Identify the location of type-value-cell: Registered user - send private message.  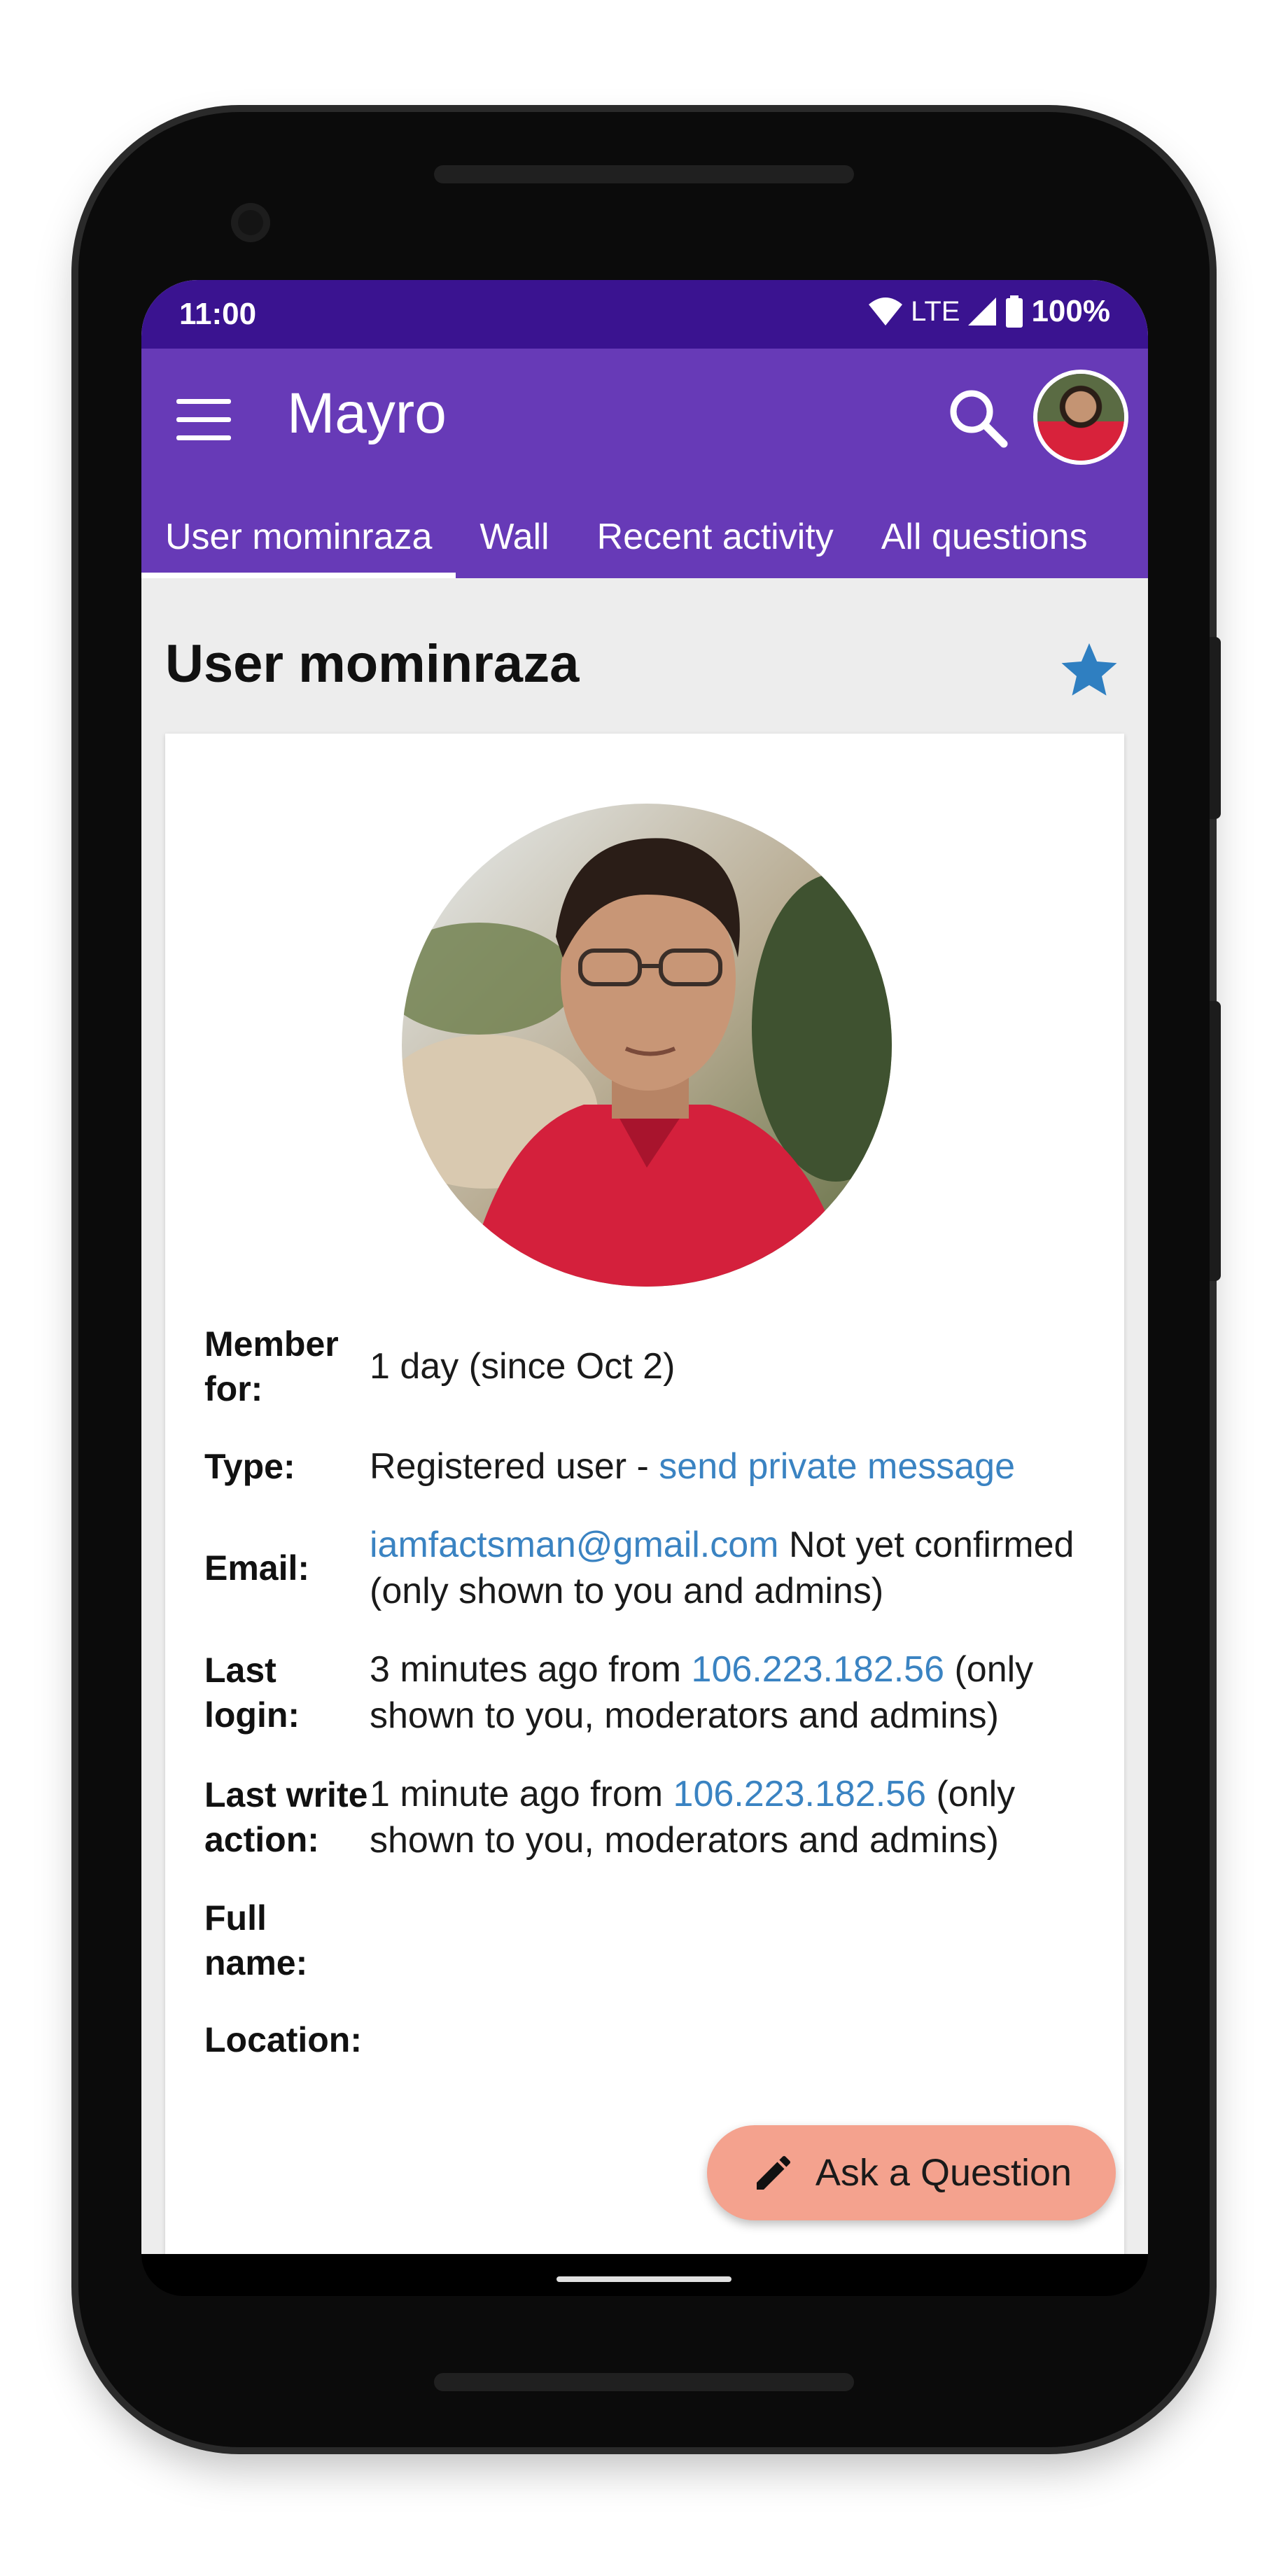
(731, 1466).